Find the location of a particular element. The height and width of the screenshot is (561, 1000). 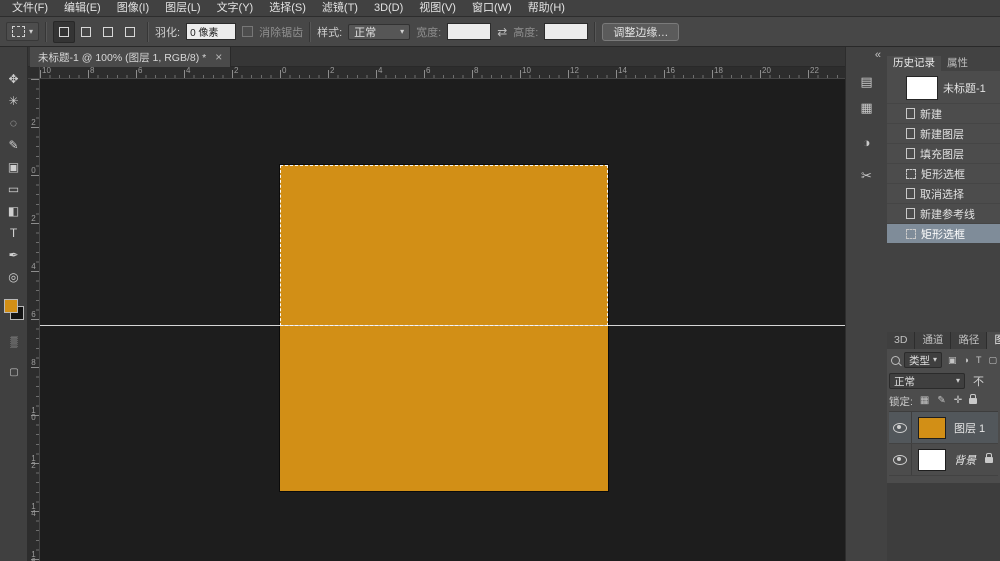

ruler-left: 2 0 2 4 6 8 10 12 14 16 is located at coordinates (34, 320).